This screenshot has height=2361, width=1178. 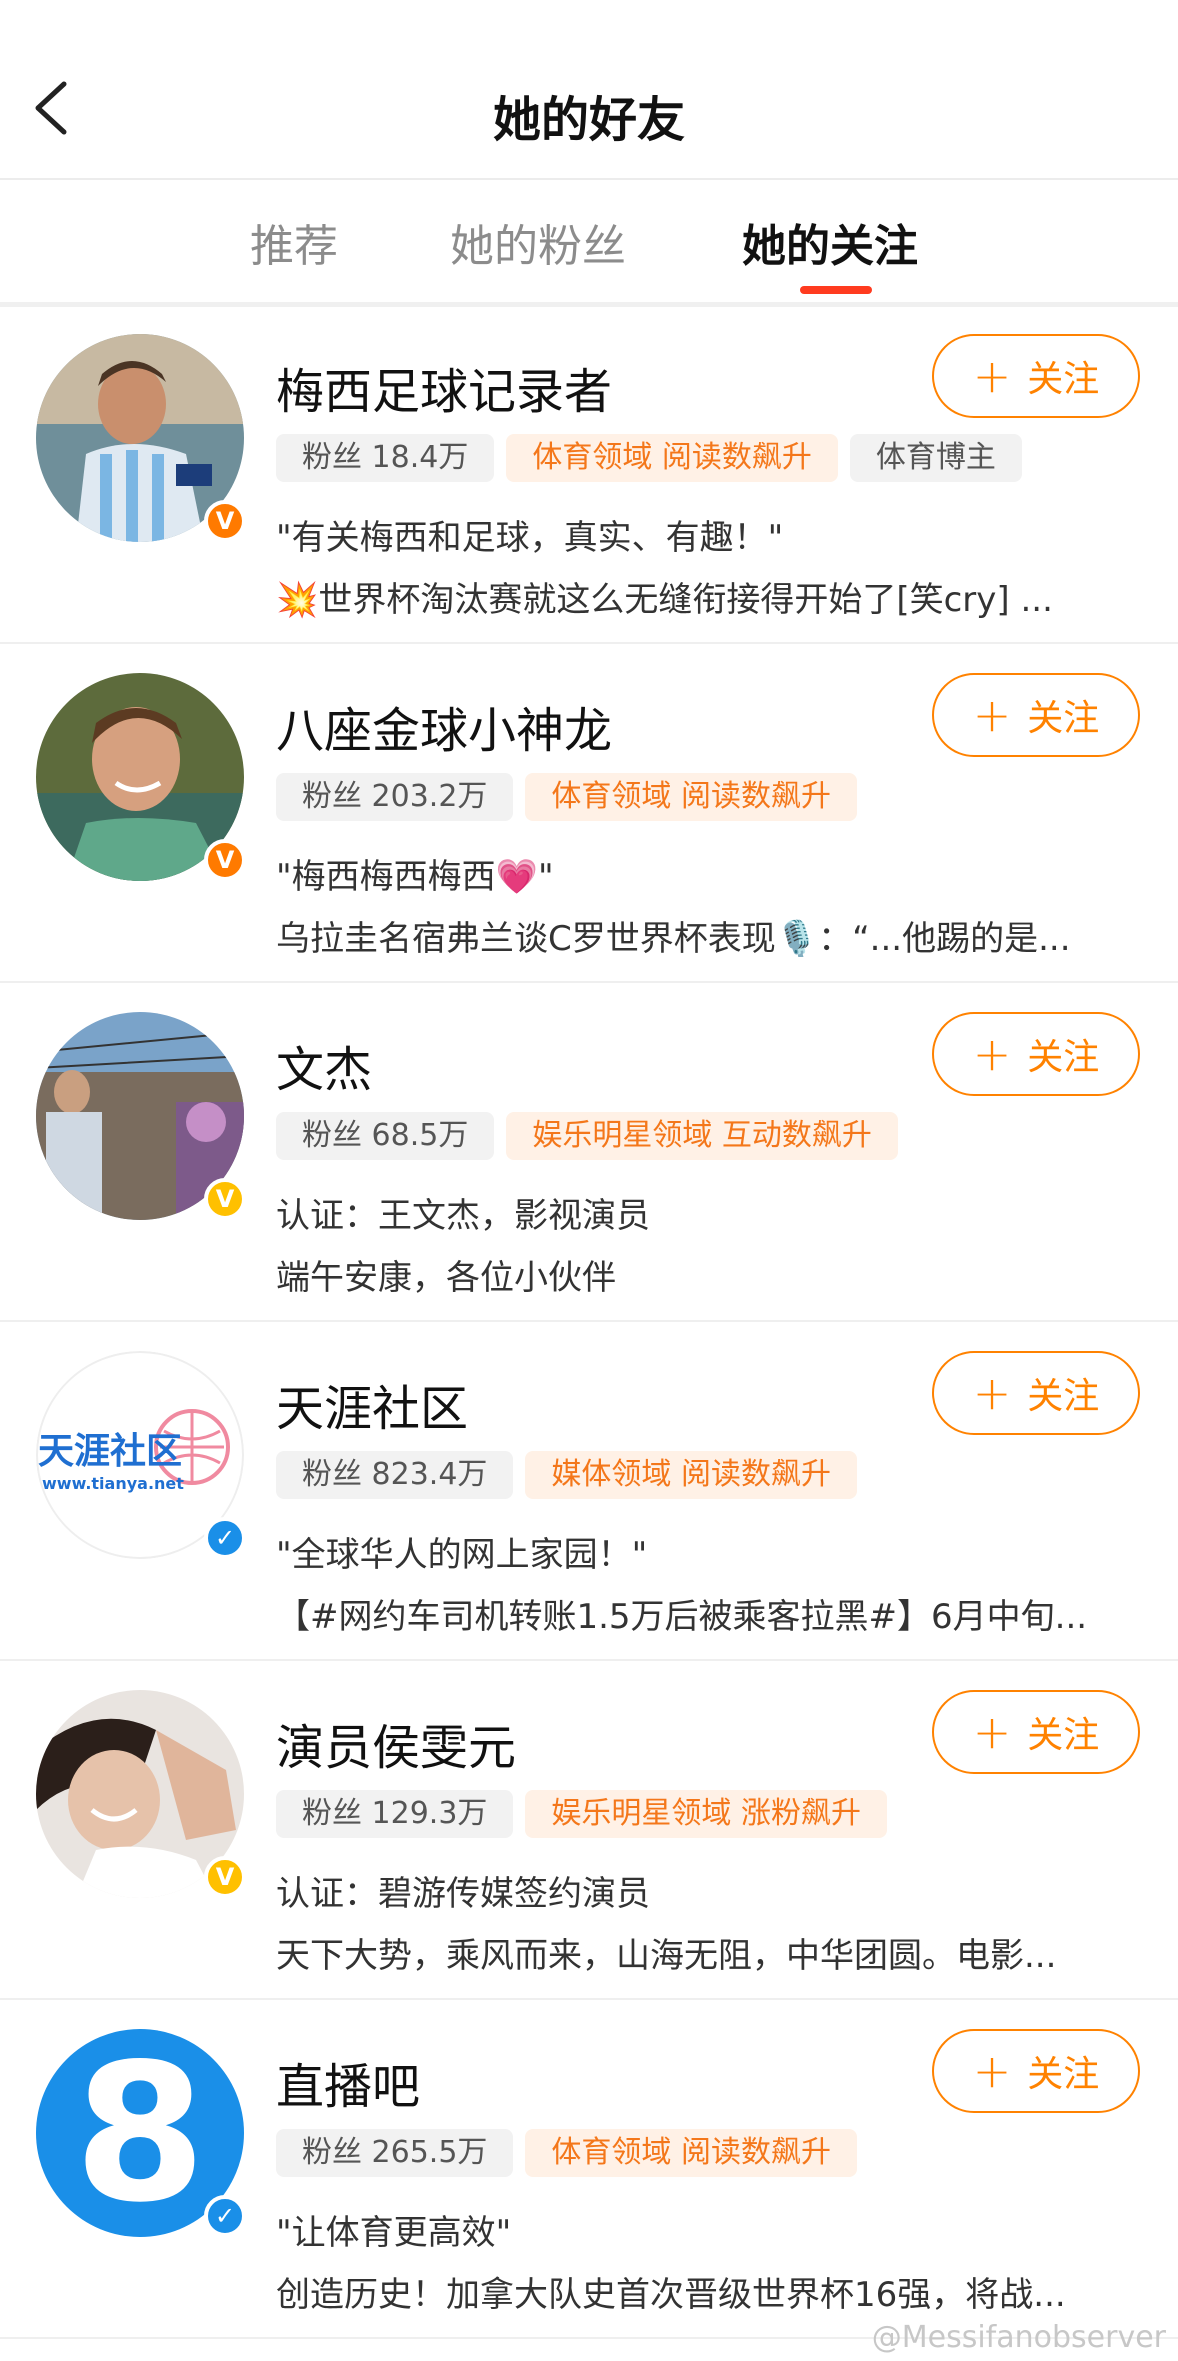 What do you see at coordinates (589, 90) in the screenshot?
I see `top-bar: 她的好友` at bounding box center [589, 90].